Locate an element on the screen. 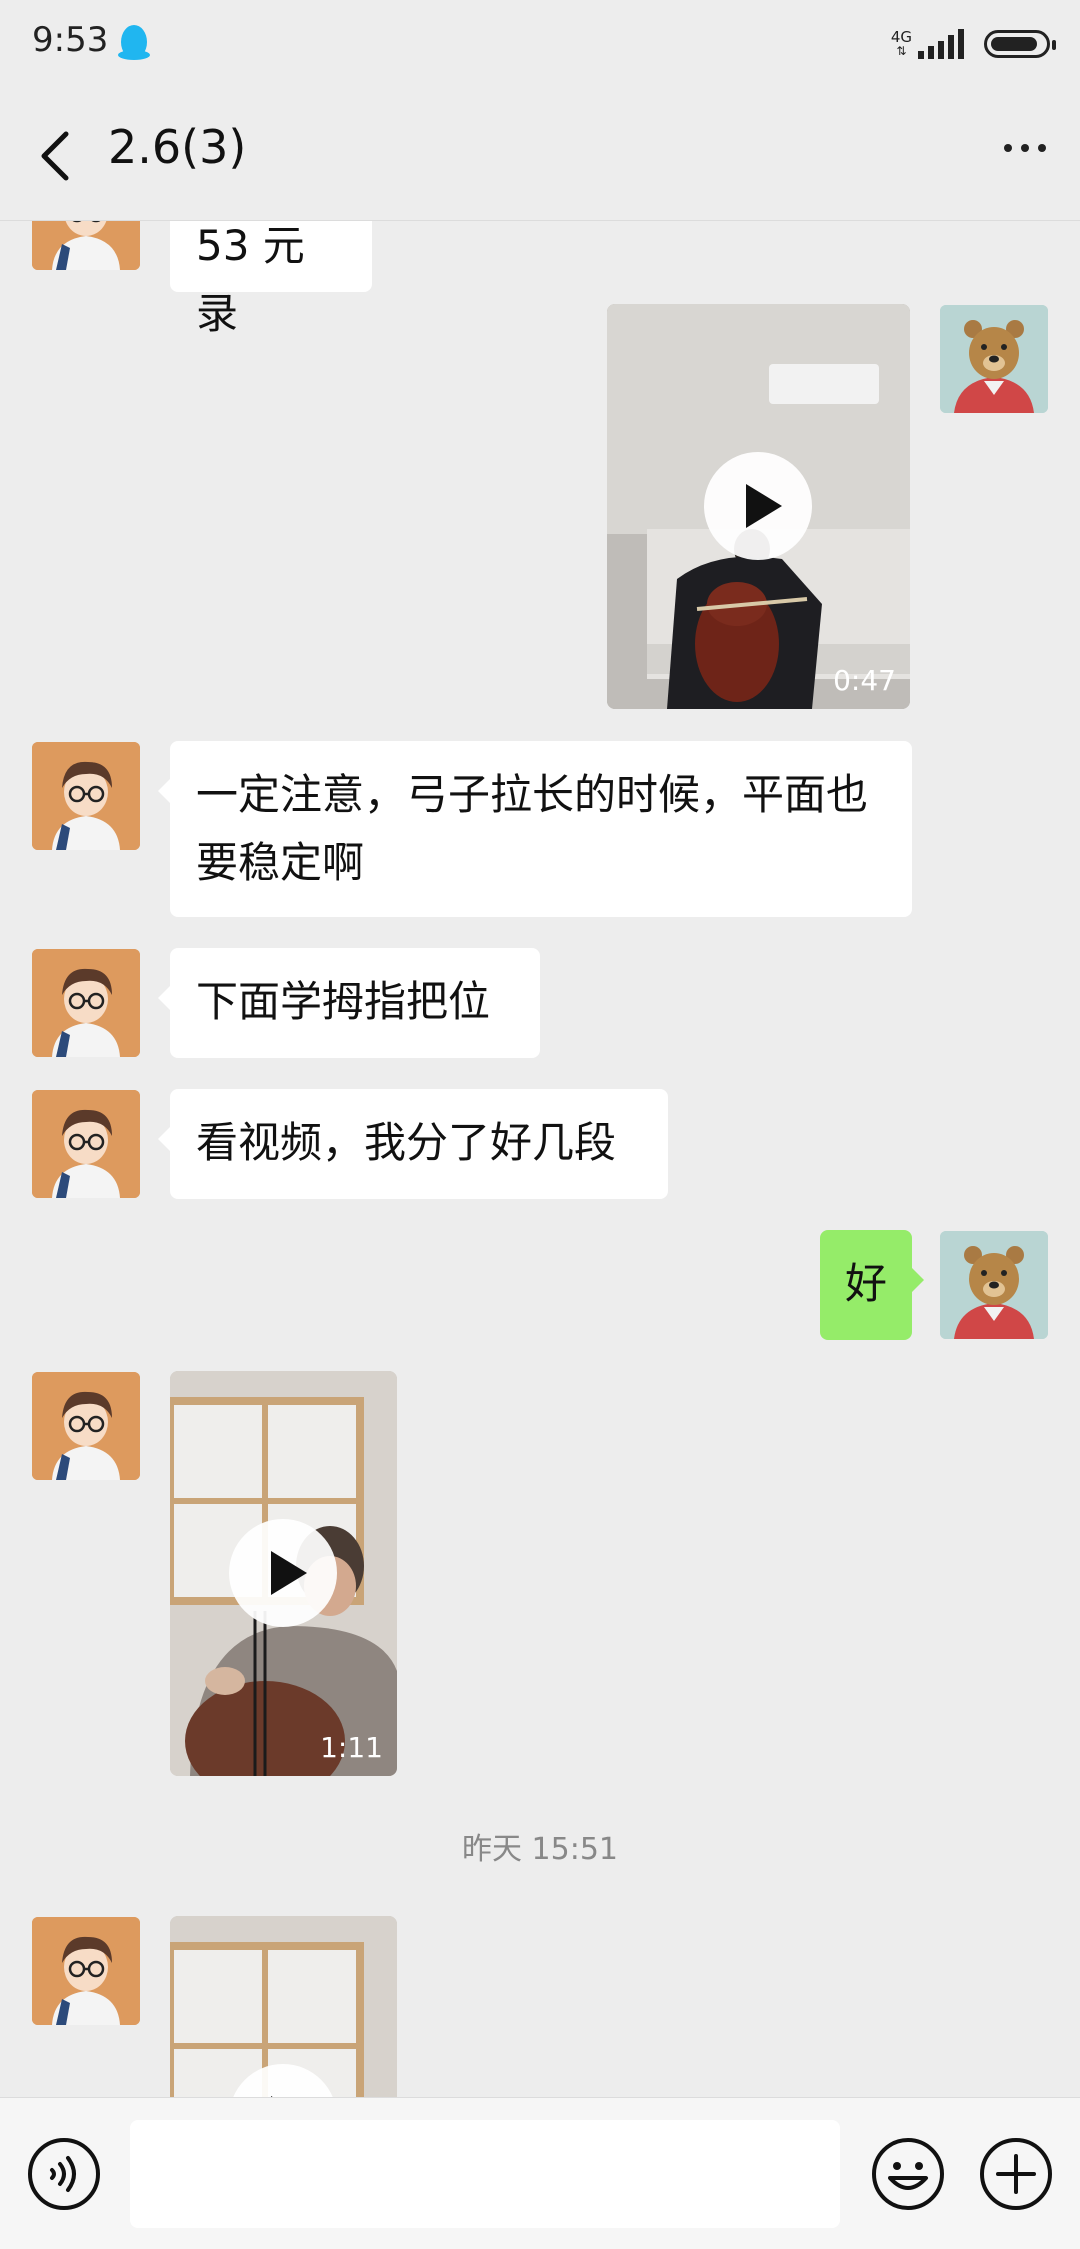  video-message is located at coordinates (283, 2006).